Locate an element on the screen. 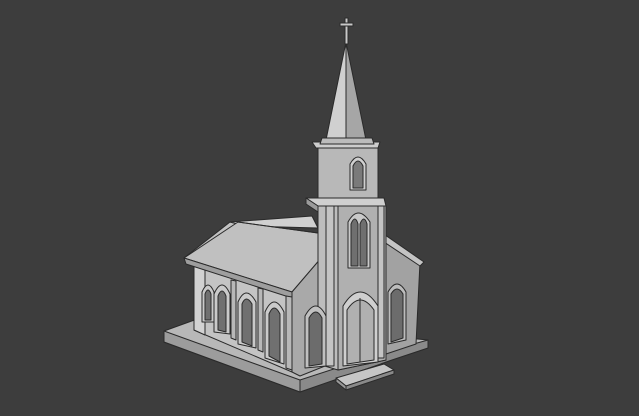  gable-window is located at coordinates (315, 337).